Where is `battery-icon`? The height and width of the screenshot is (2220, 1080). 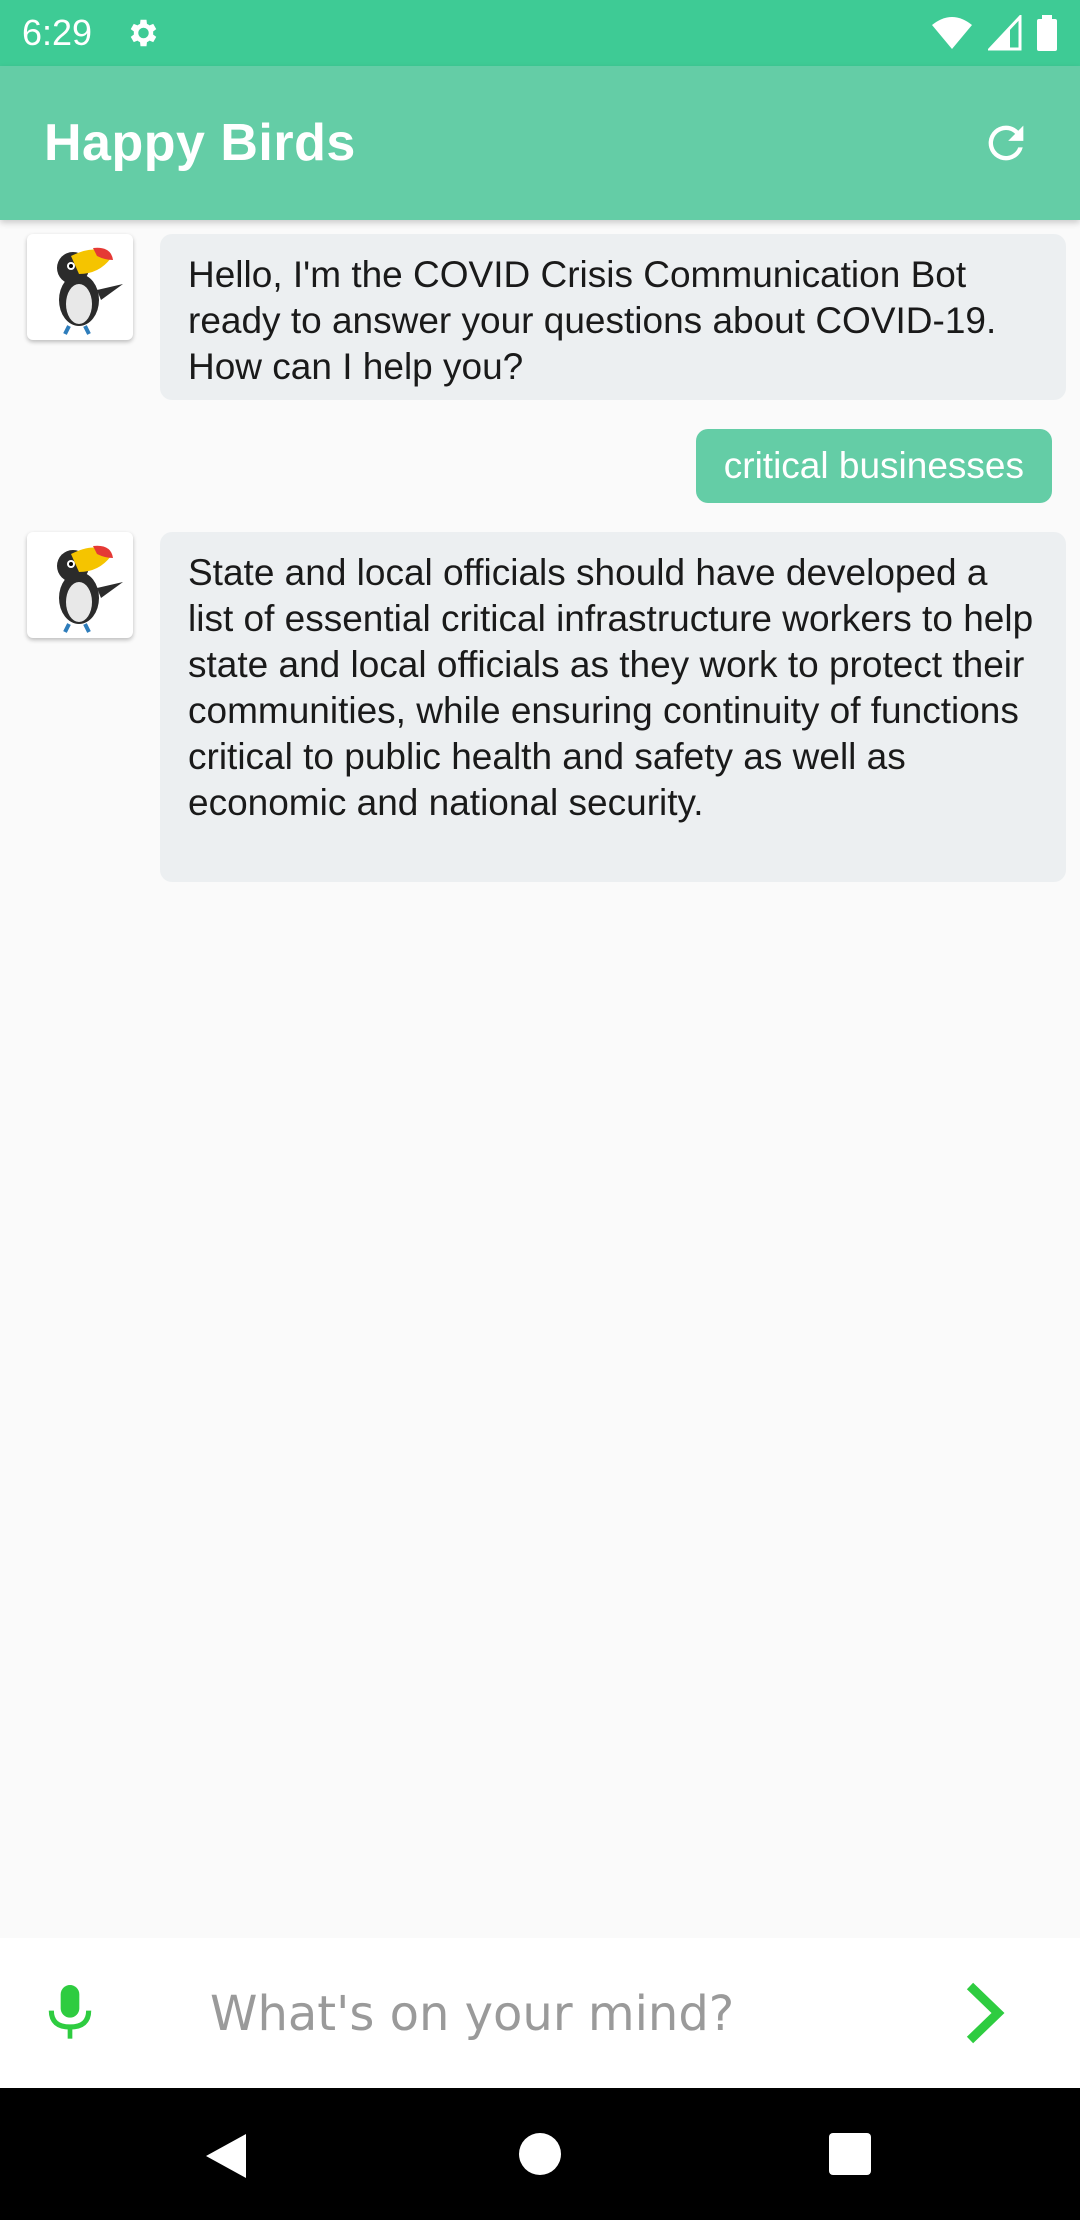
battery-icon is located at coordinates (1047, 33).